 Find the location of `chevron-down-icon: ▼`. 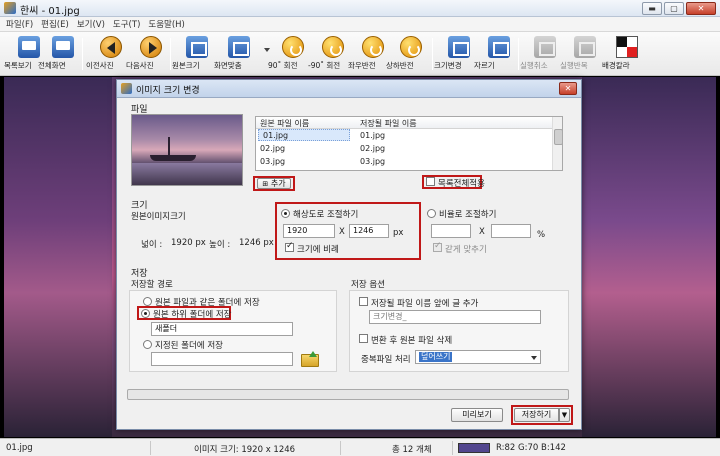

chevron-down-icon: ▼ is located at coordinates (564, 415).